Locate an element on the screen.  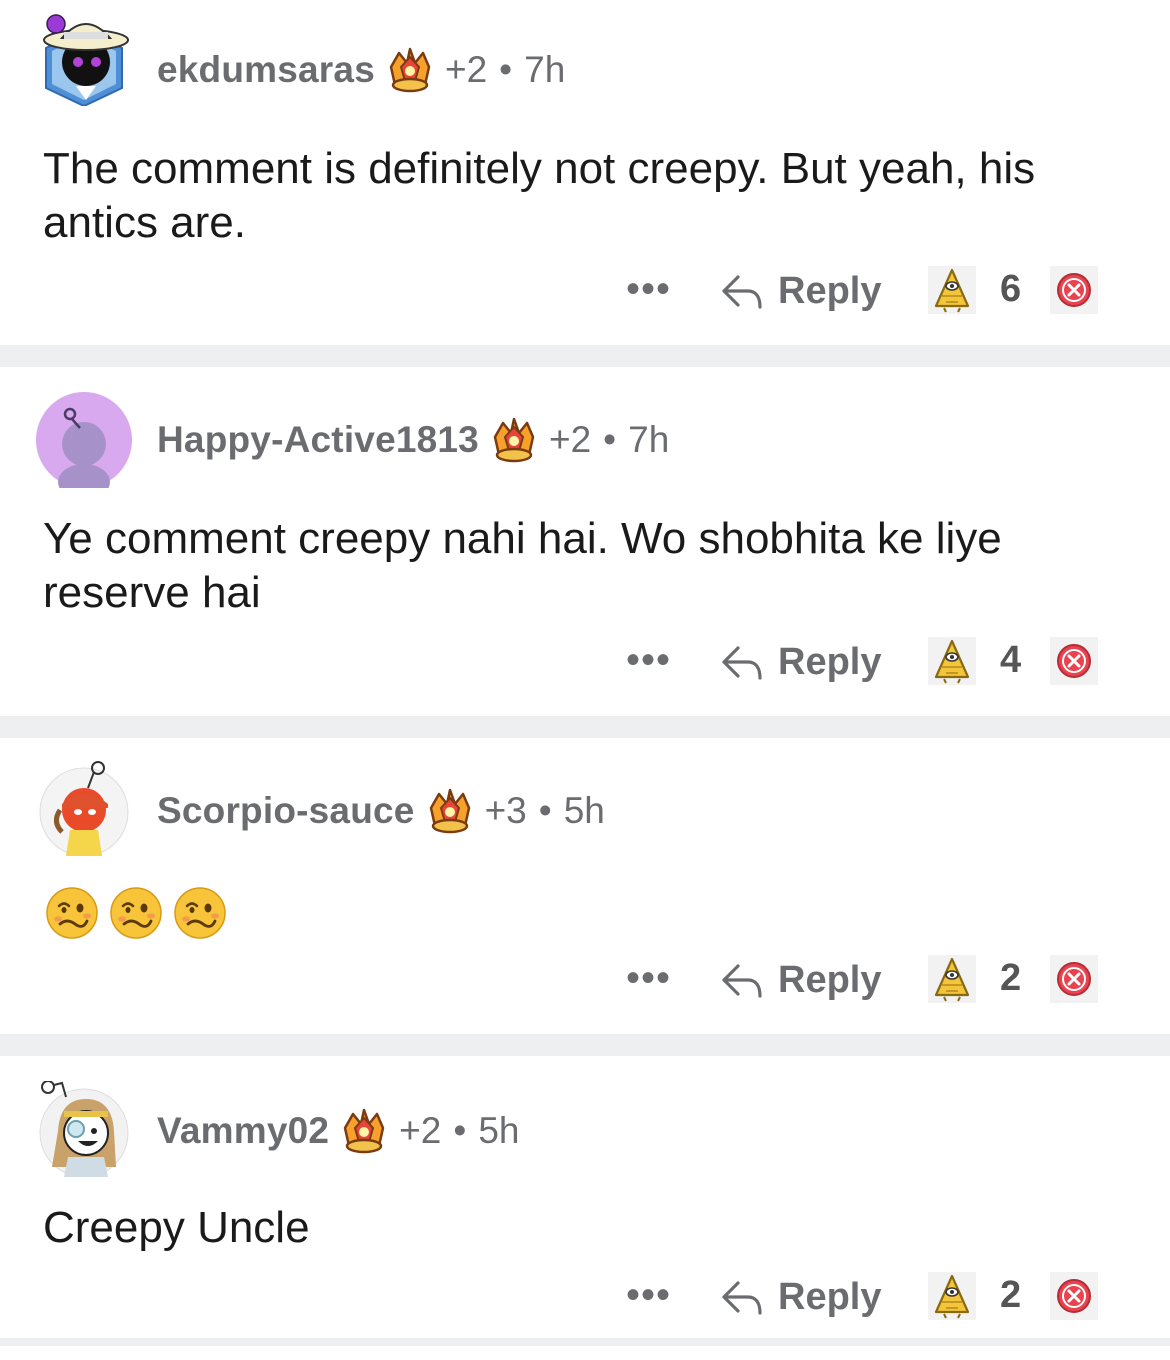
karma-badge: +3 is located at coordinates (505, 810).